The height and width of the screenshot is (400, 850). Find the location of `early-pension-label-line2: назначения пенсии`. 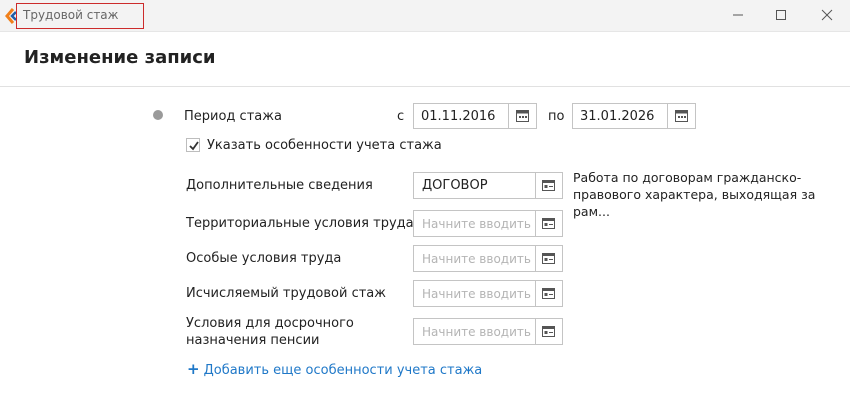

early-pension-label-line2: назначения пенсии is located at coordinates (253, 340).